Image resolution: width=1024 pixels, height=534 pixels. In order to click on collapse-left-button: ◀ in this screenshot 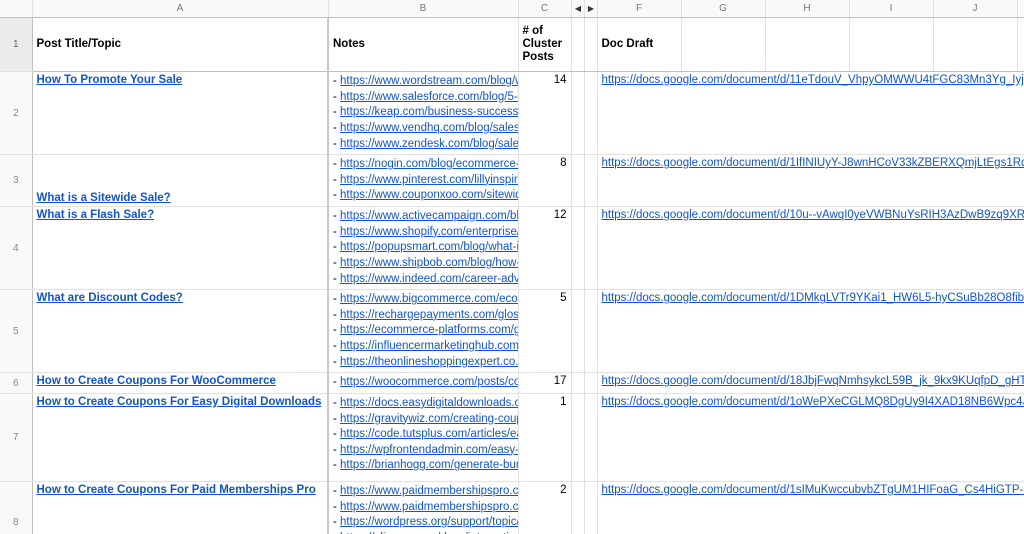, I will do `click(578, 9)`.